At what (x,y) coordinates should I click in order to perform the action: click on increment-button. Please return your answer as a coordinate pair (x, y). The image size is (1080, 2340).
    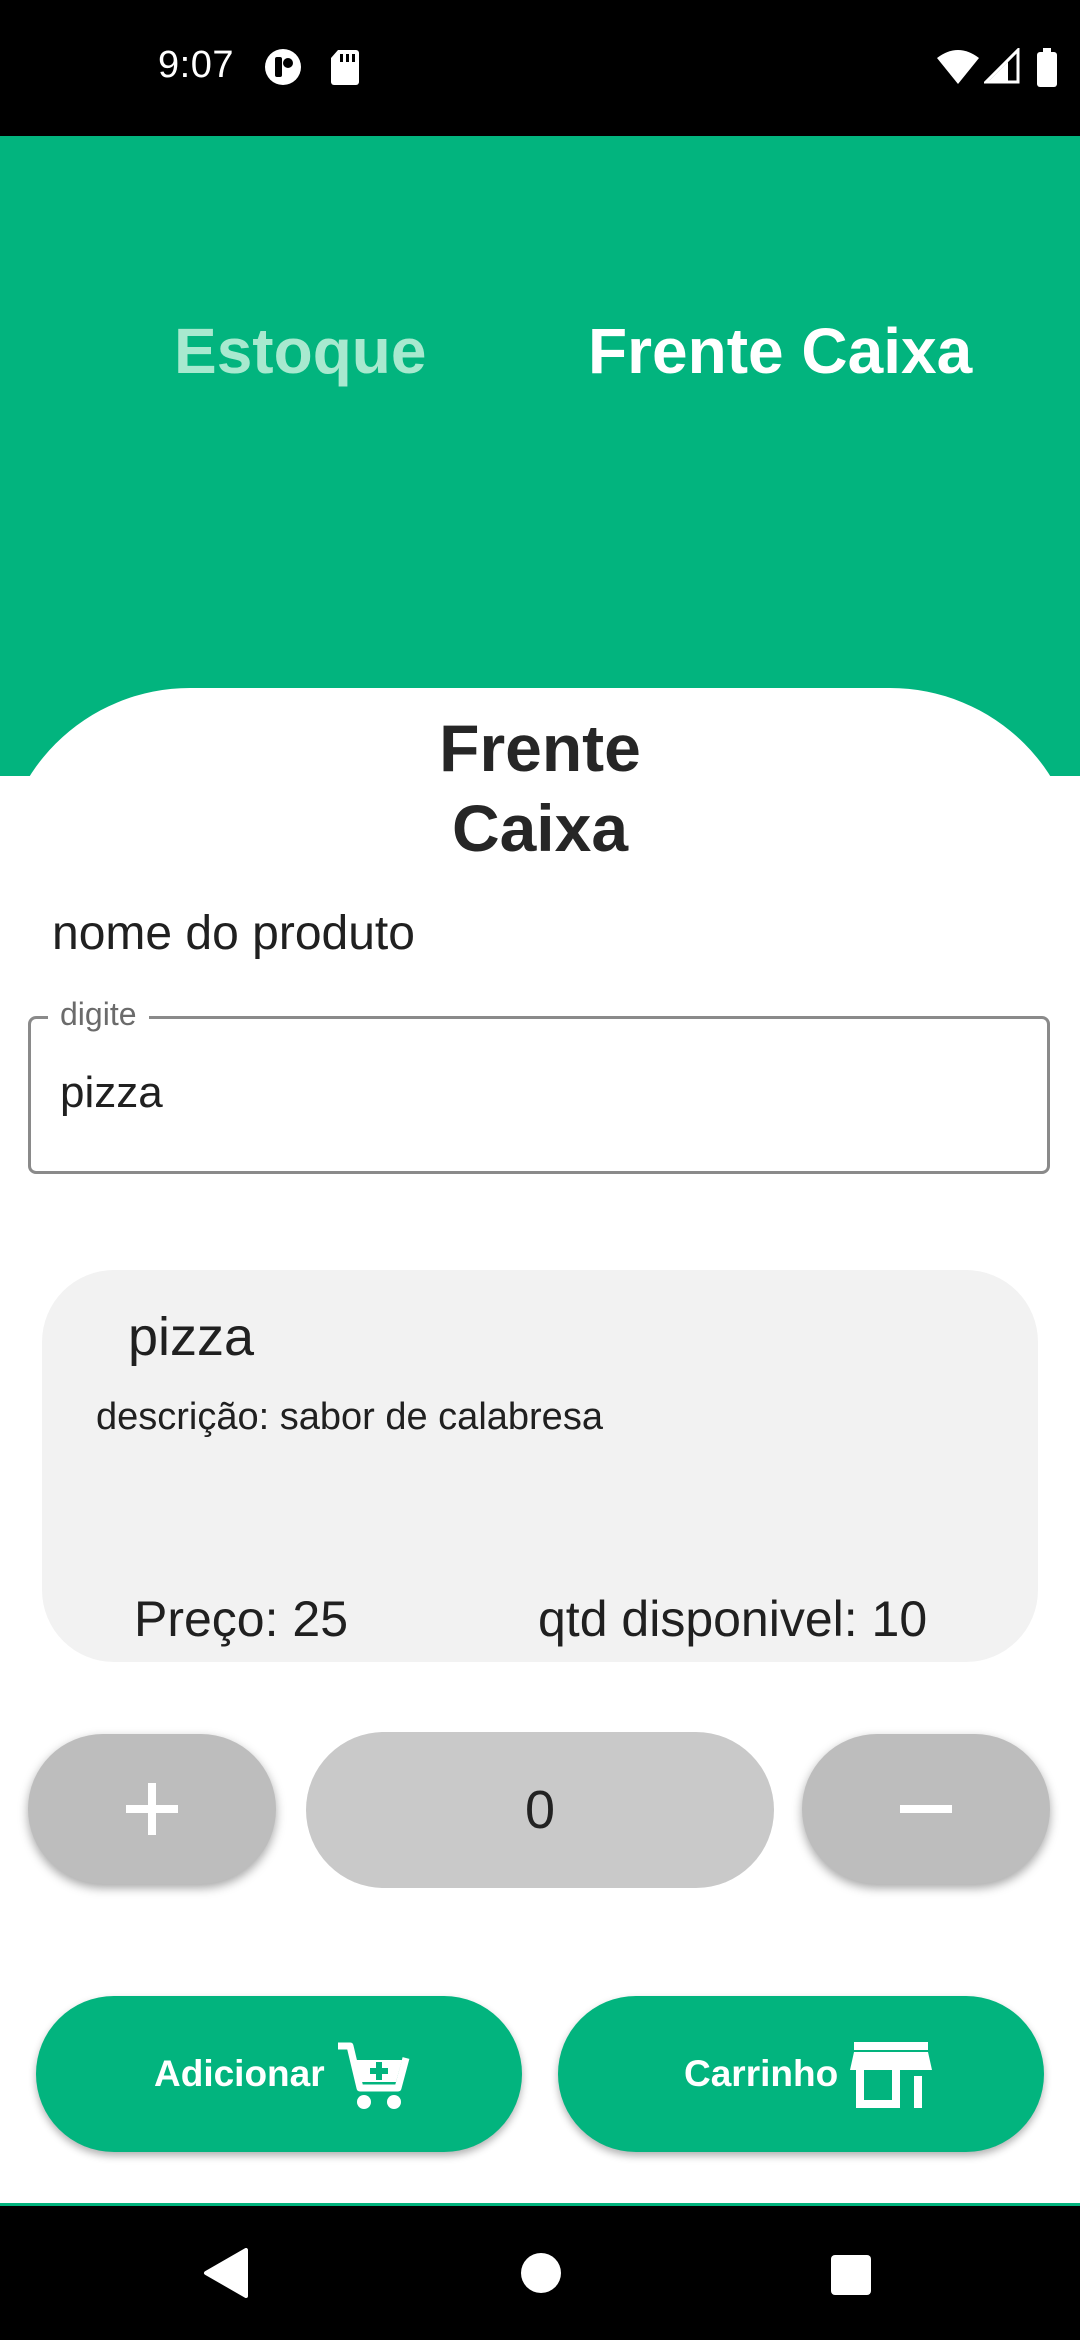
    Looking at the image, I should click on (152, 1809).